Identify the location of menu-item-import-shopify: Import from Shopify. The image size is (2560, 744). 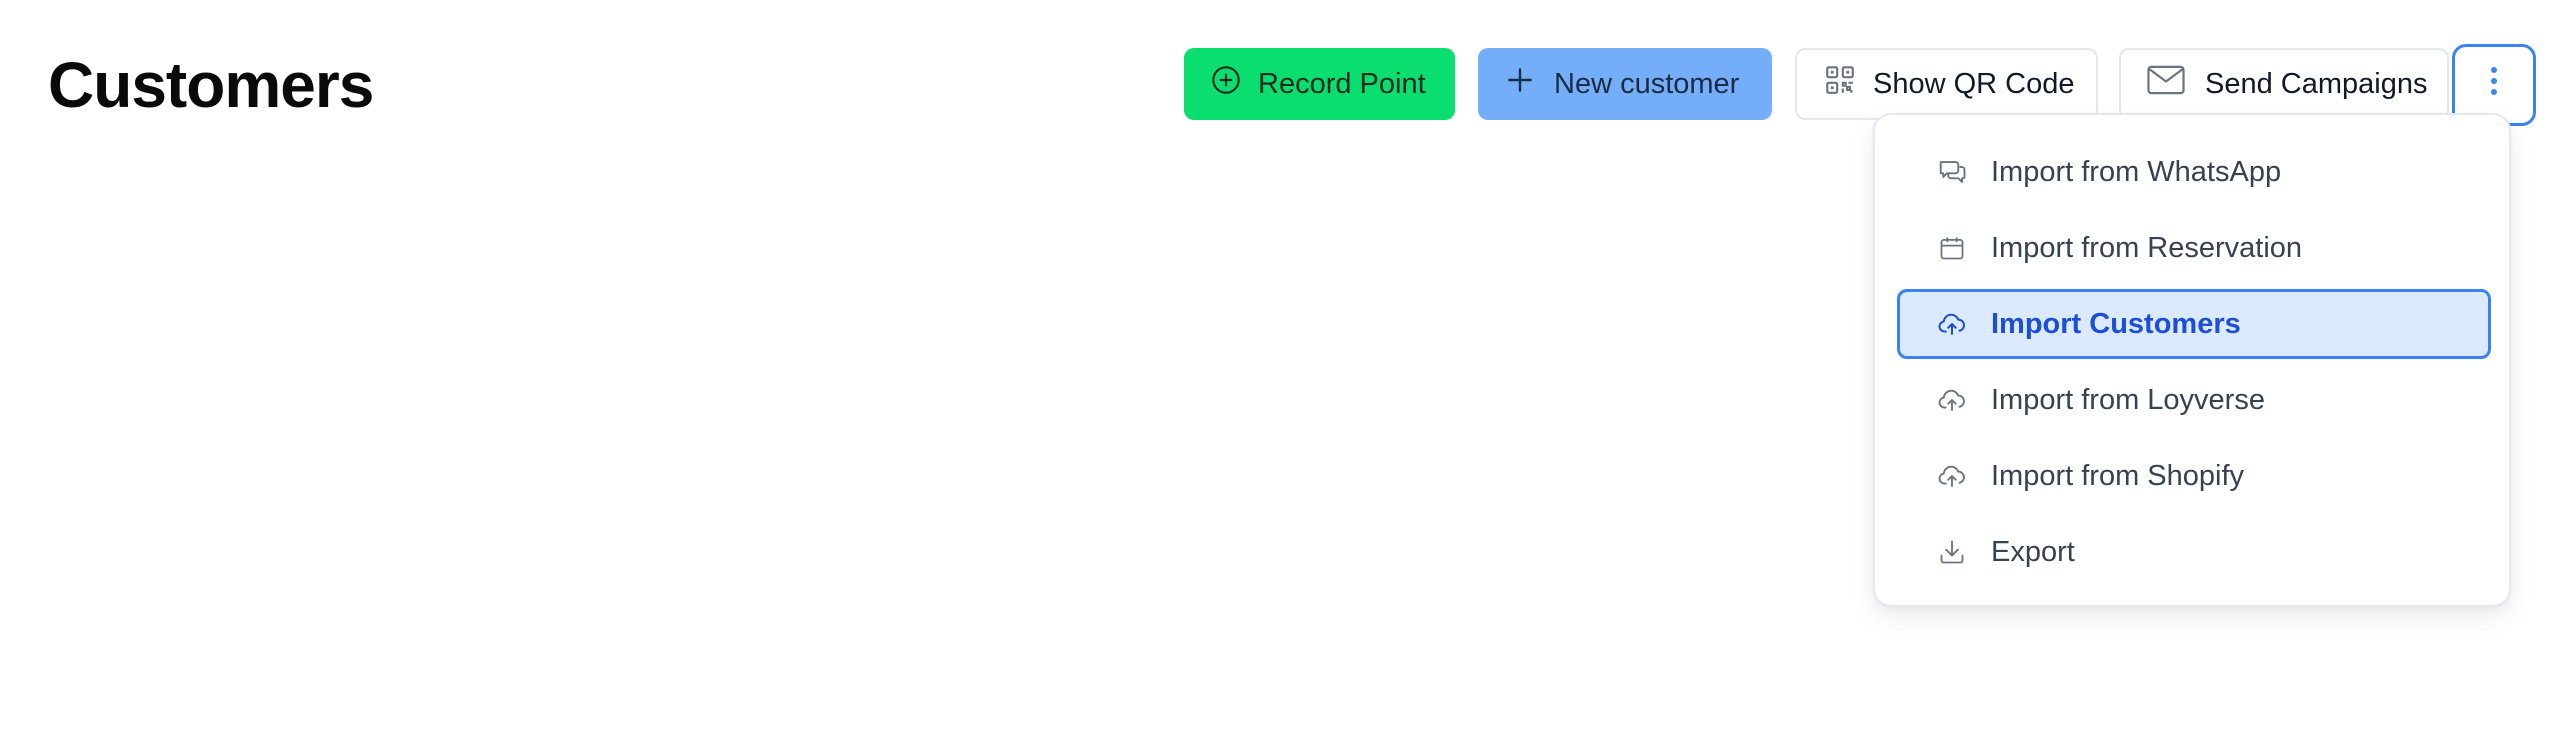
(2194, 476).